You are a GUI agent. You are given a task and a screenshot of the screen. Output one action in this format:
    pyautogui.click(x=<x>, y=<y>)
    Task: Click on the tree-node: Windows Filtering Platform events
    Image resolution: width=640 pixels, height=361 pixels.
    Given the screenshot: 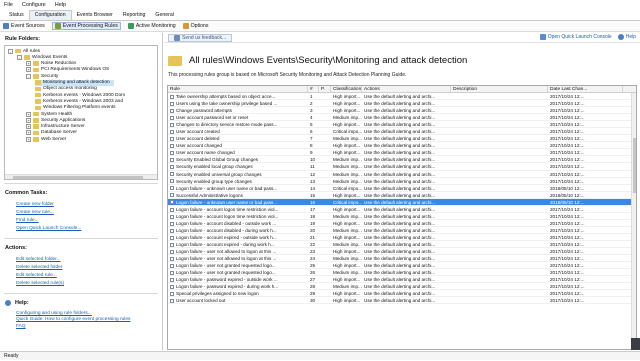 What is the action you would take?
    pyautogui.click(x=75, y=108)
    